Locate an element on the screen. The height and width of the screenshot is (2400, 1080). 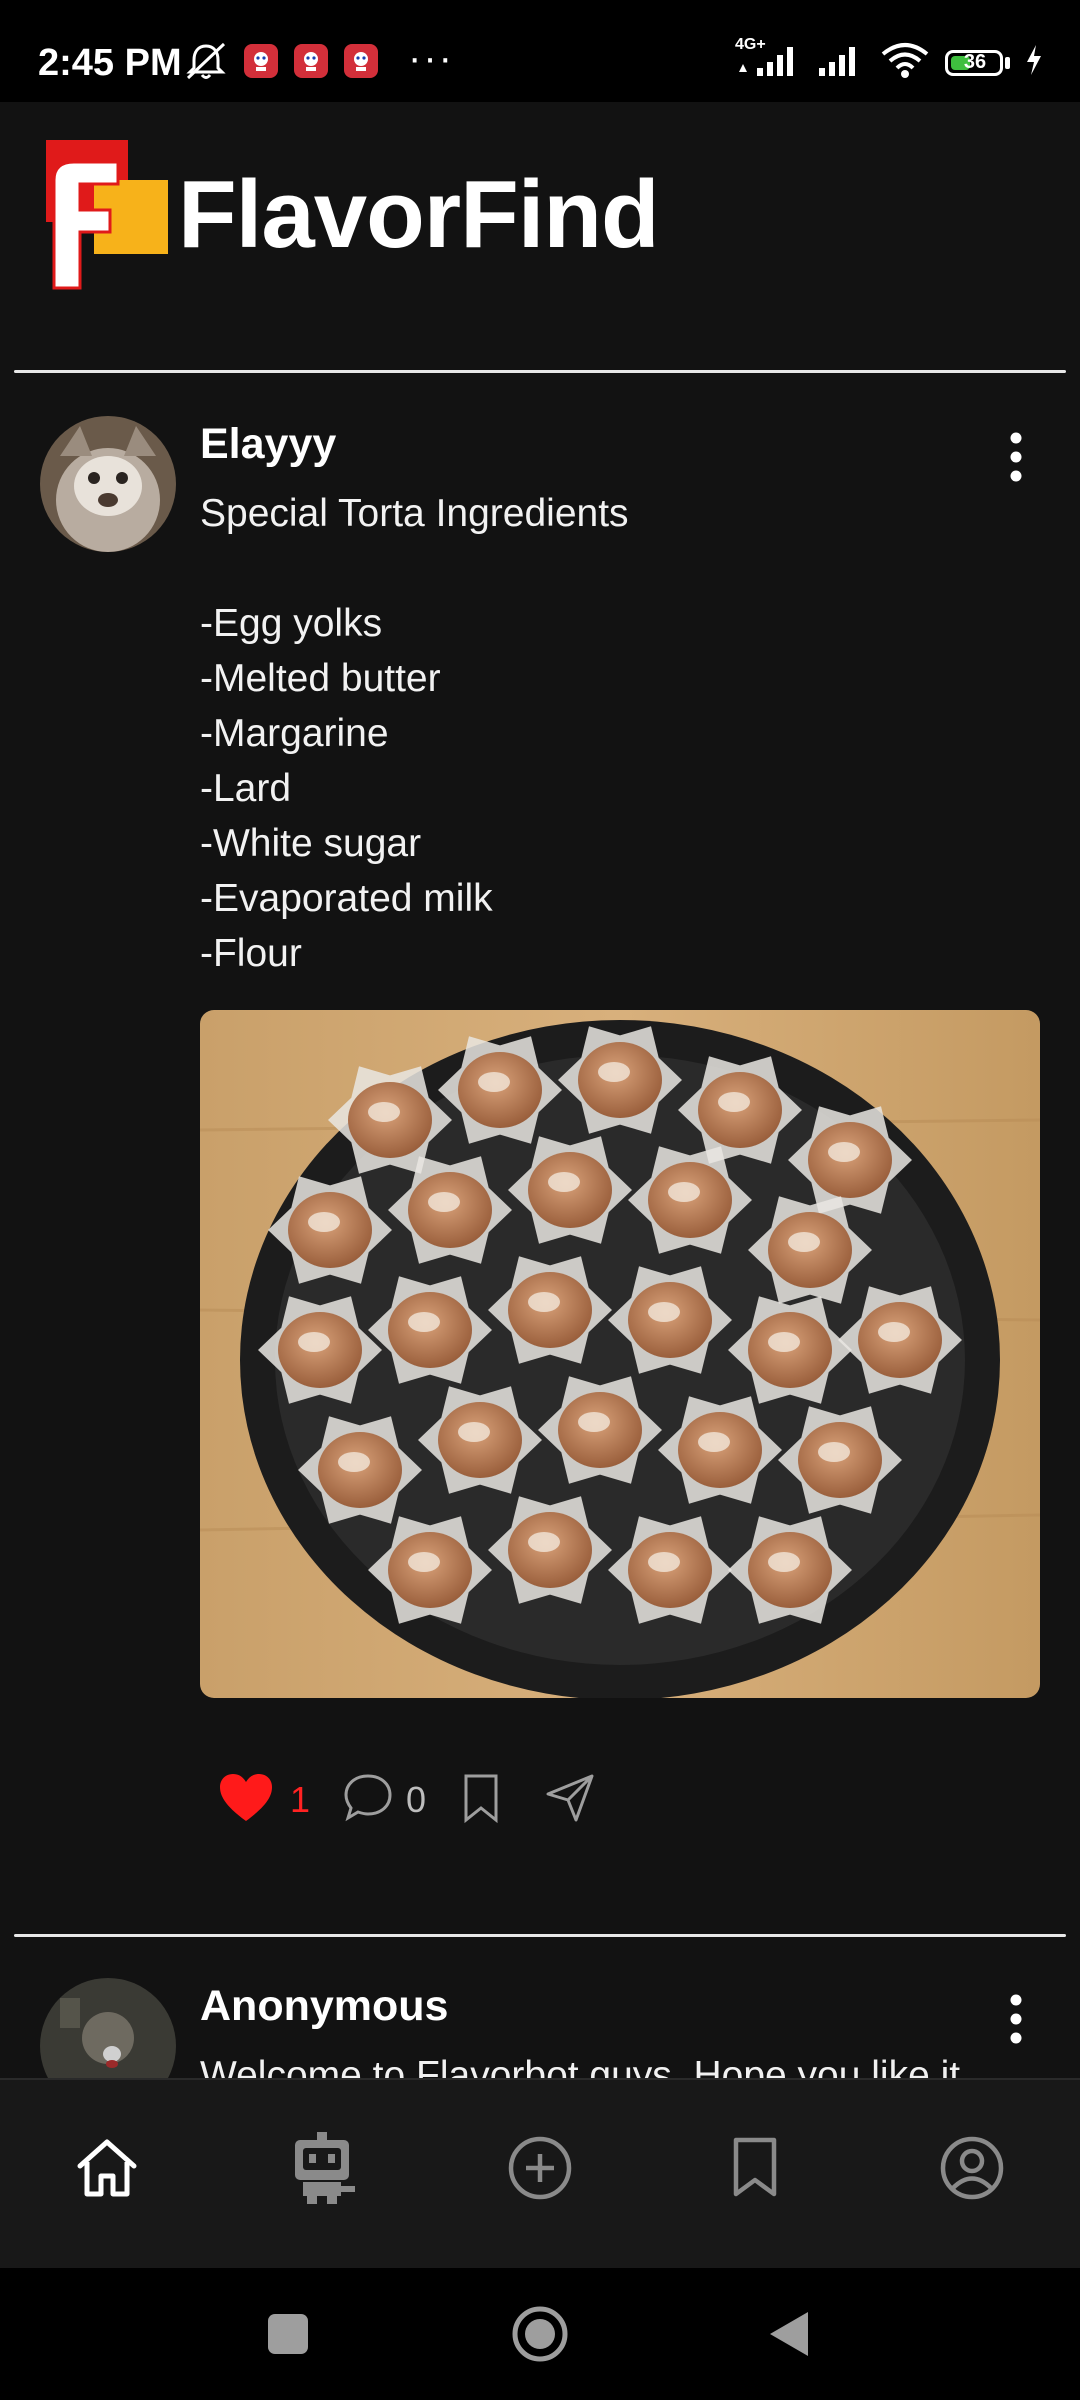
battery-level: 36 is located at coordinates (975, 62).